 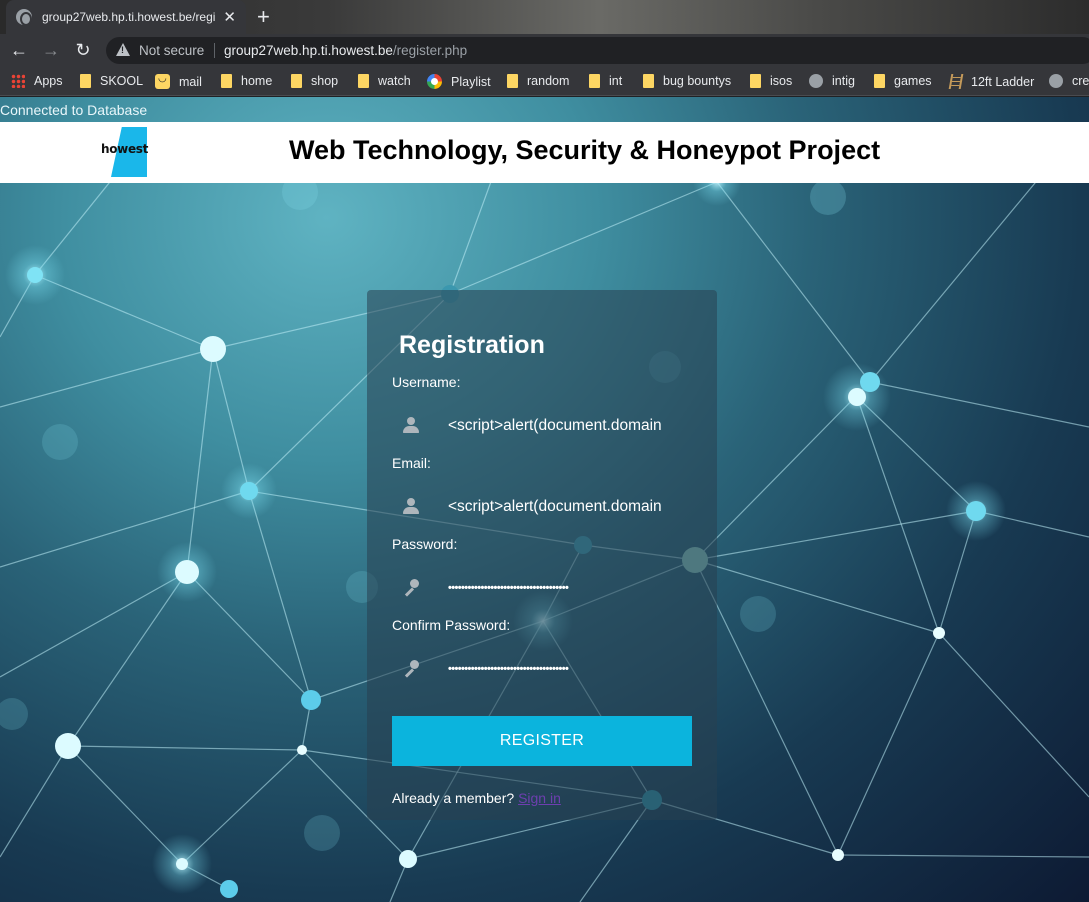 What do you see at coordinates (123, 49) in the screenshot?
I see `warning-icon` at bounding box center [123, 49].